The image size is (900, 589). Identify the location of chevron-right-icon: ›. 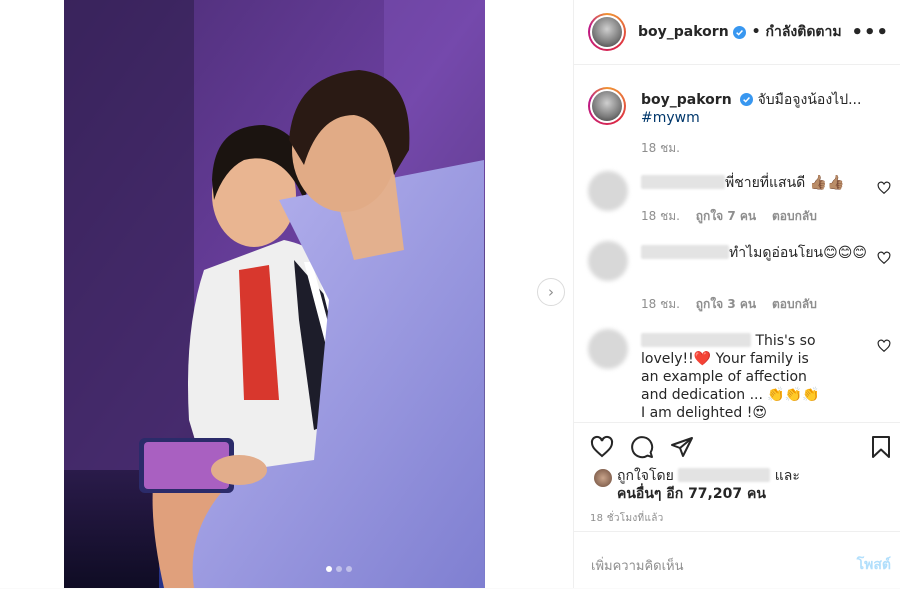
(551, 292).